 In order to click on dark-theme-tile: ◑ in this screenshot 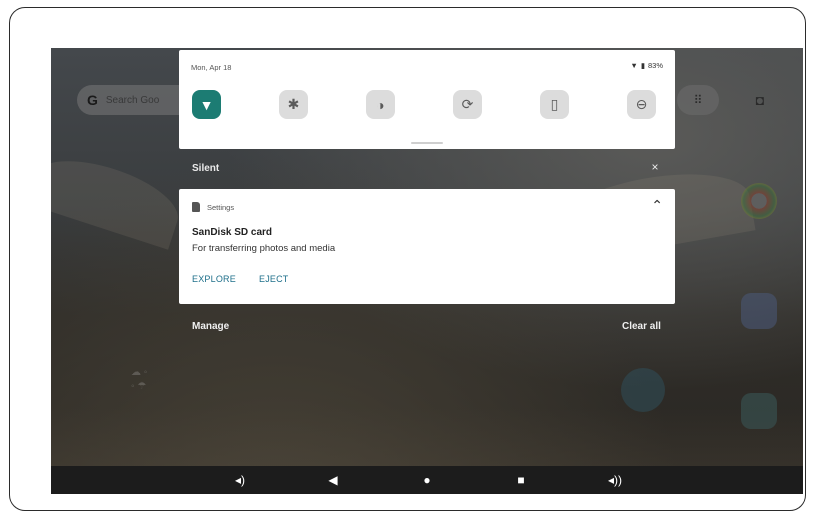, I will do `click(380, 104)`.